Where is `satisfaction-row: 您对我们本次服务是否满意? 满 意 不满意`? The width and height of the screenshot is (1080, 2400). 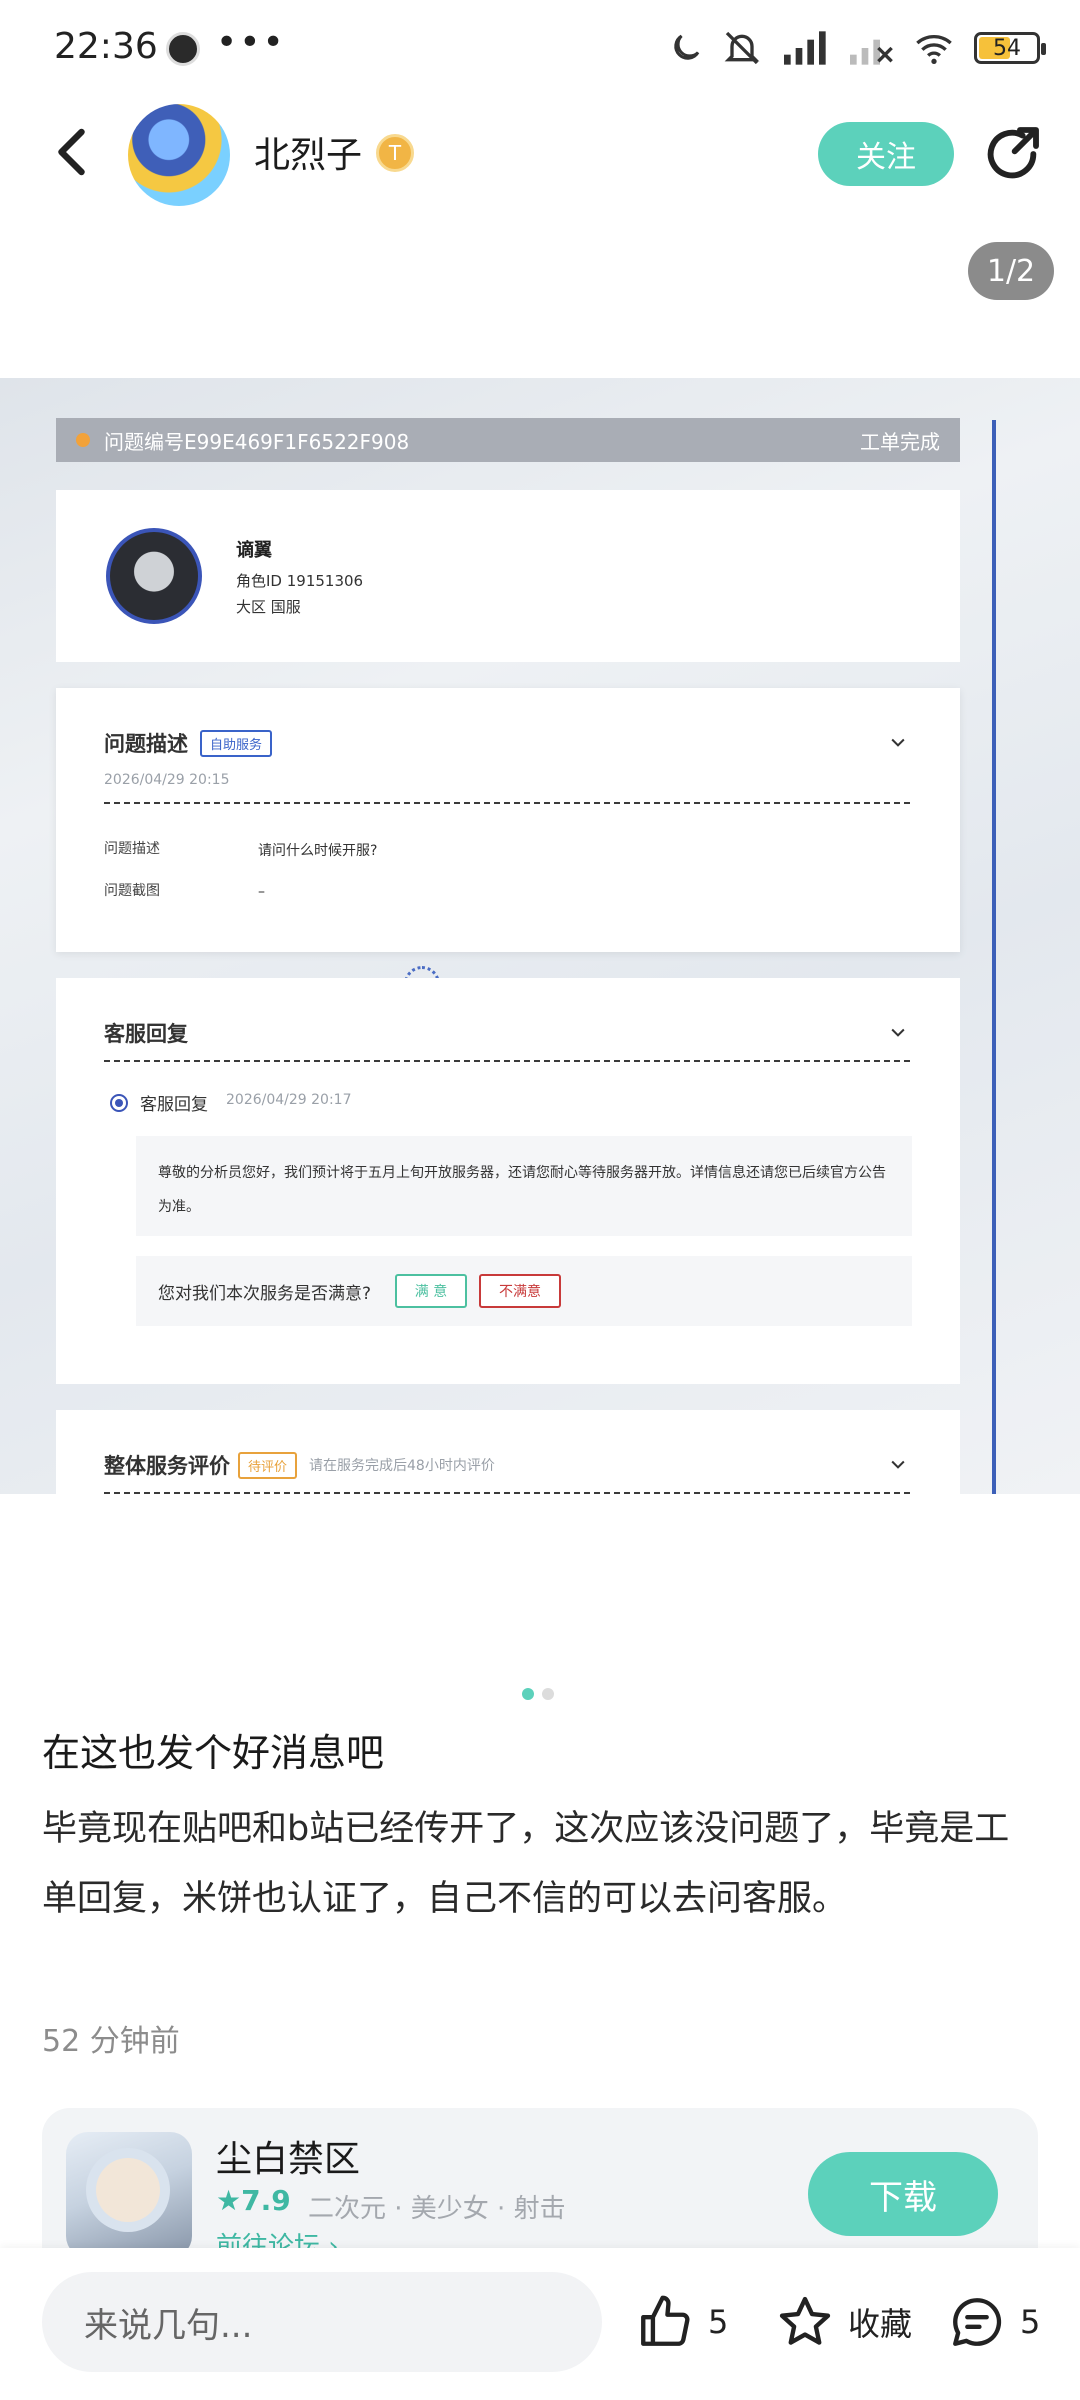
satisfaction-row: 您对我们本次服务是否满意? 满 意 不满意 is located at coordinates (524, 1291).